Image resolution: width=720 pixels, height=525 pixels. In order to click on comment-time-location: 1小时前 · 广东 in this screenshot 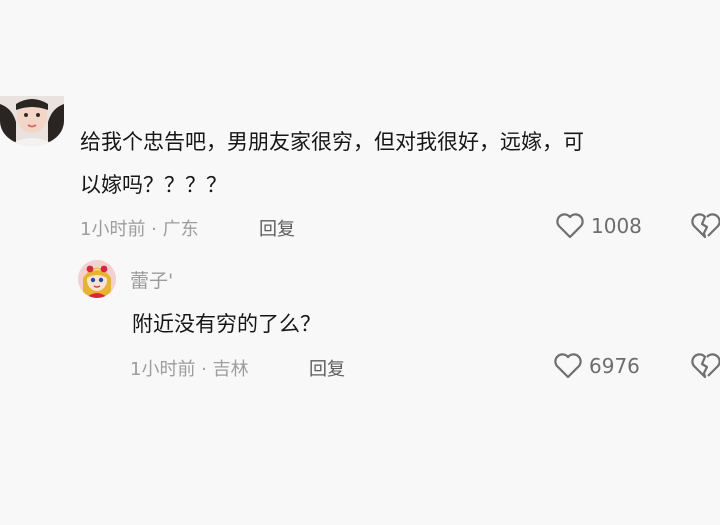, I will do `click(139, 229)`.